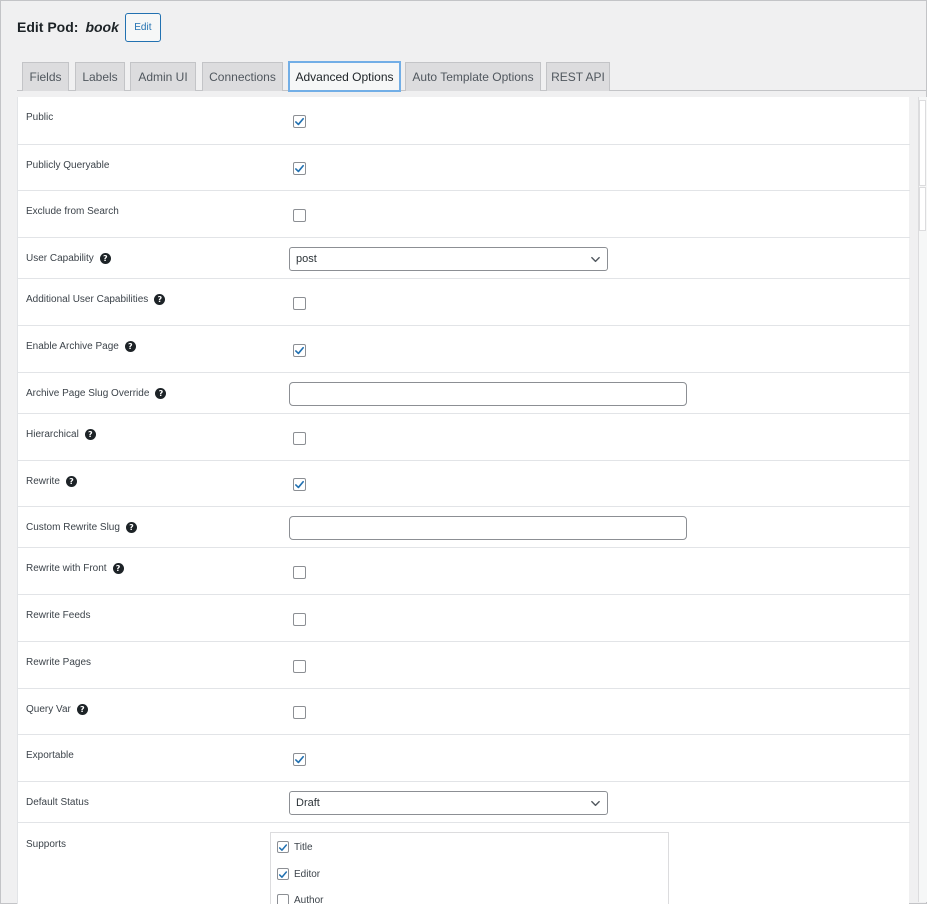  What do you see at coordinates (464, 618) in the screenshot?
I see `option-row-rewrite-feeds: Rewrite Feeds` at bounding box center [464, 618].